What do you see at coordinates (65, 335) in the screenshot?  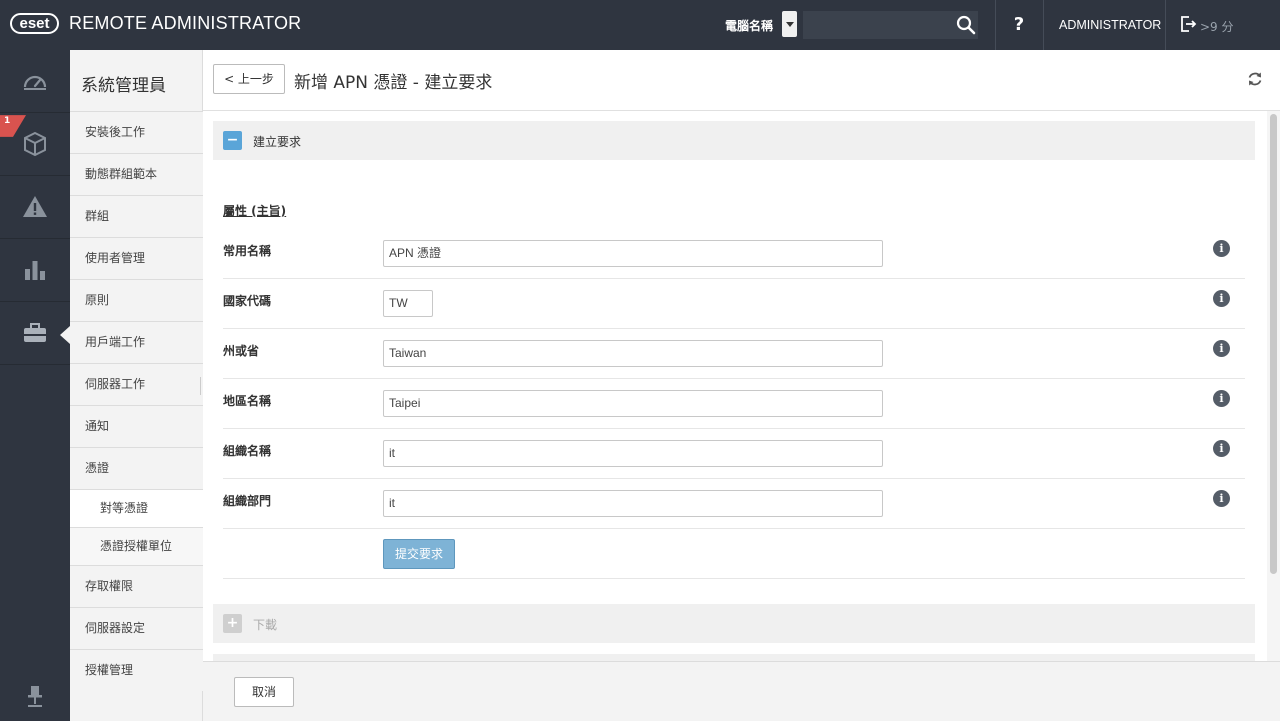 I see `active-nav-pointer` at bounding box center [65, 335].